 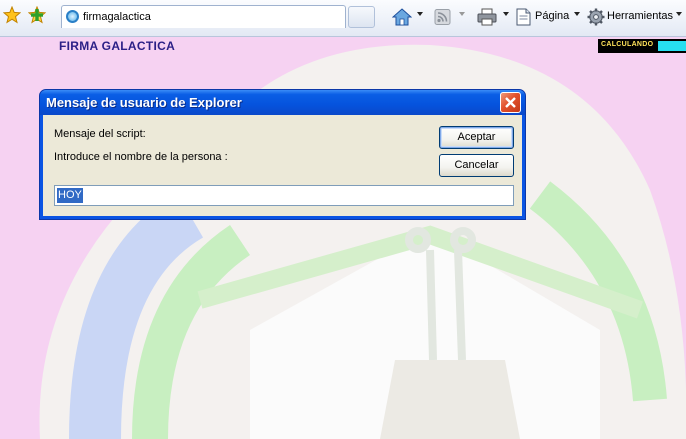 I want to click on calculating-progress-bar, so click(x=672, y=46).